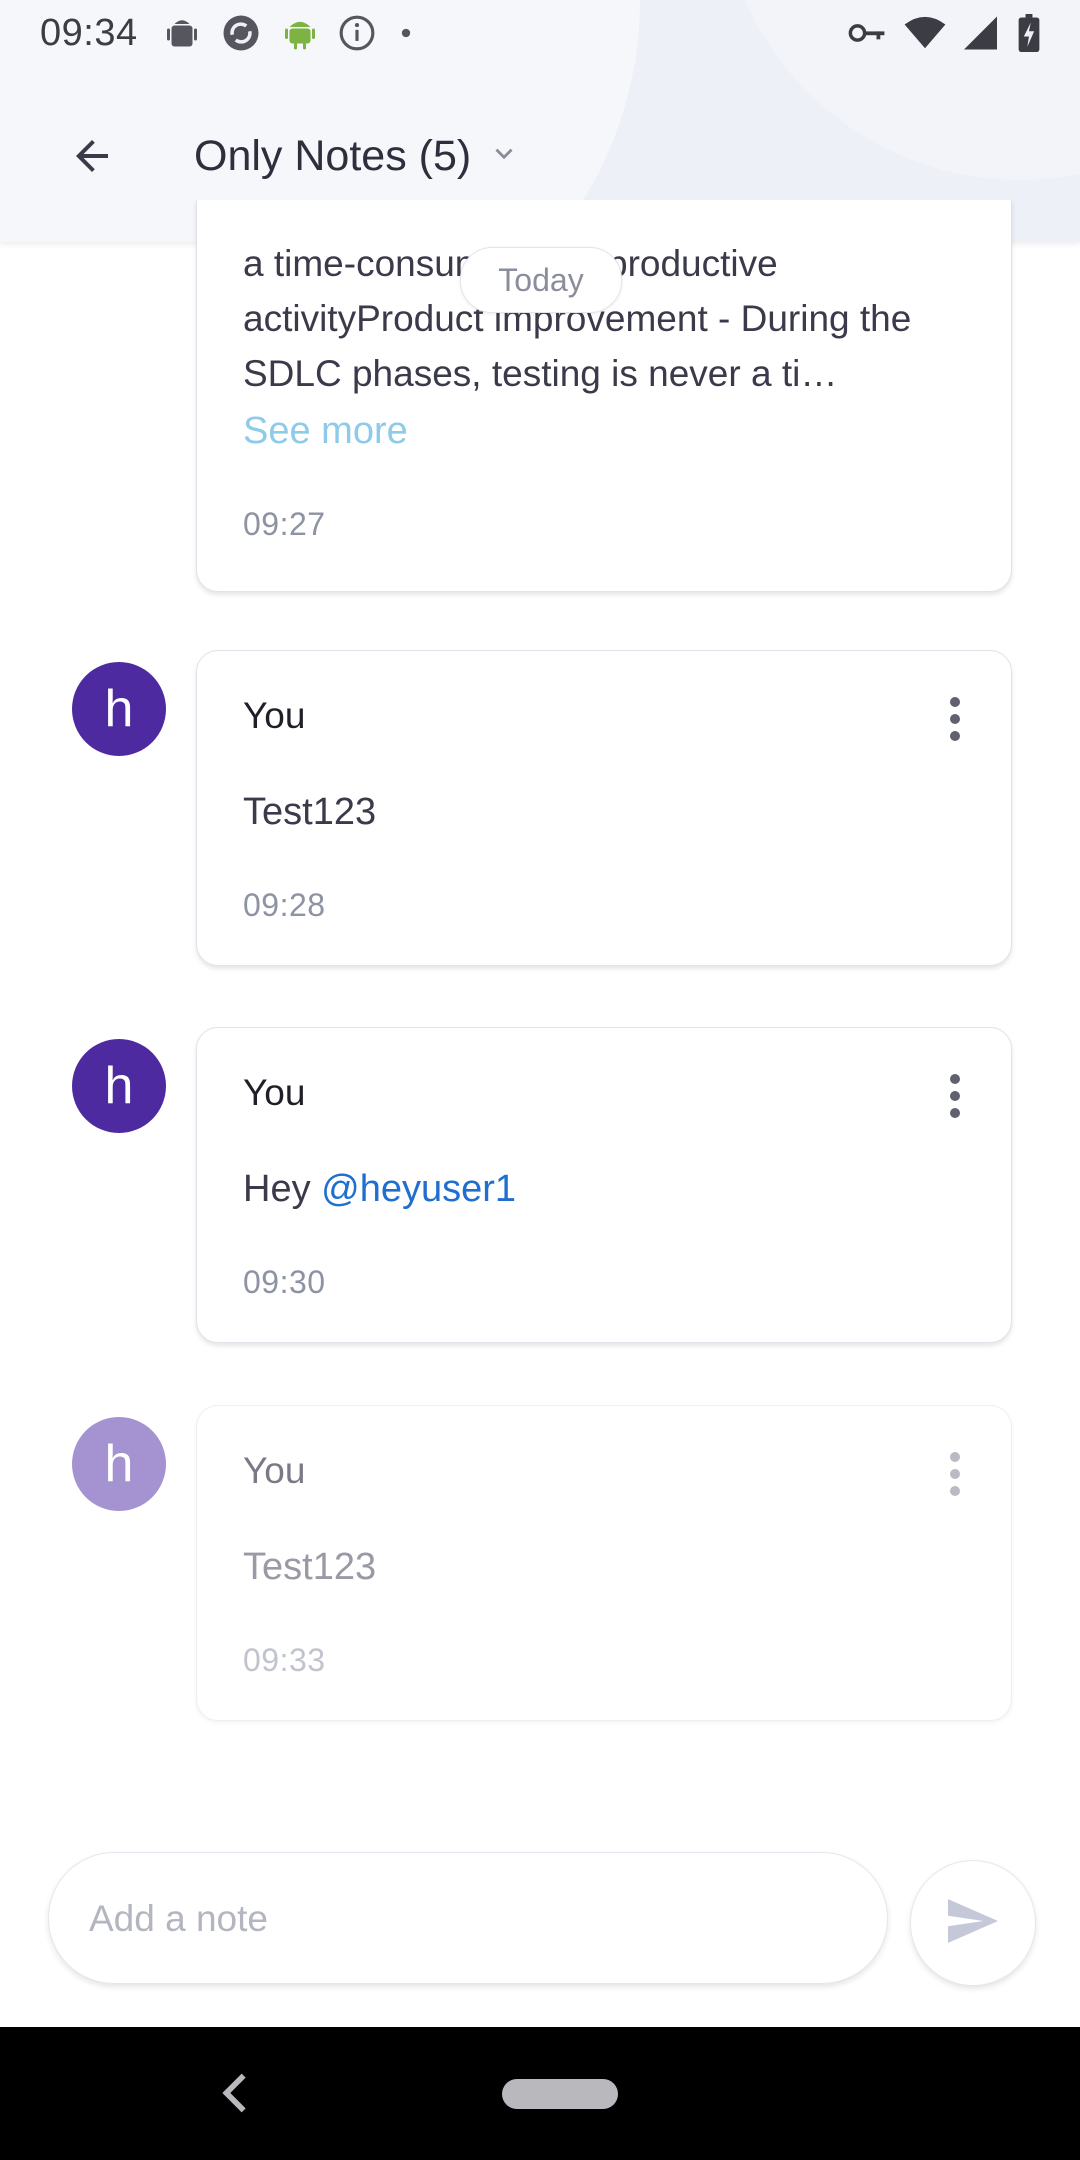 The height and width of the screenshot is (2160, 1080). I want to click on toolbar: Only Notes (5), so click(540, 156).